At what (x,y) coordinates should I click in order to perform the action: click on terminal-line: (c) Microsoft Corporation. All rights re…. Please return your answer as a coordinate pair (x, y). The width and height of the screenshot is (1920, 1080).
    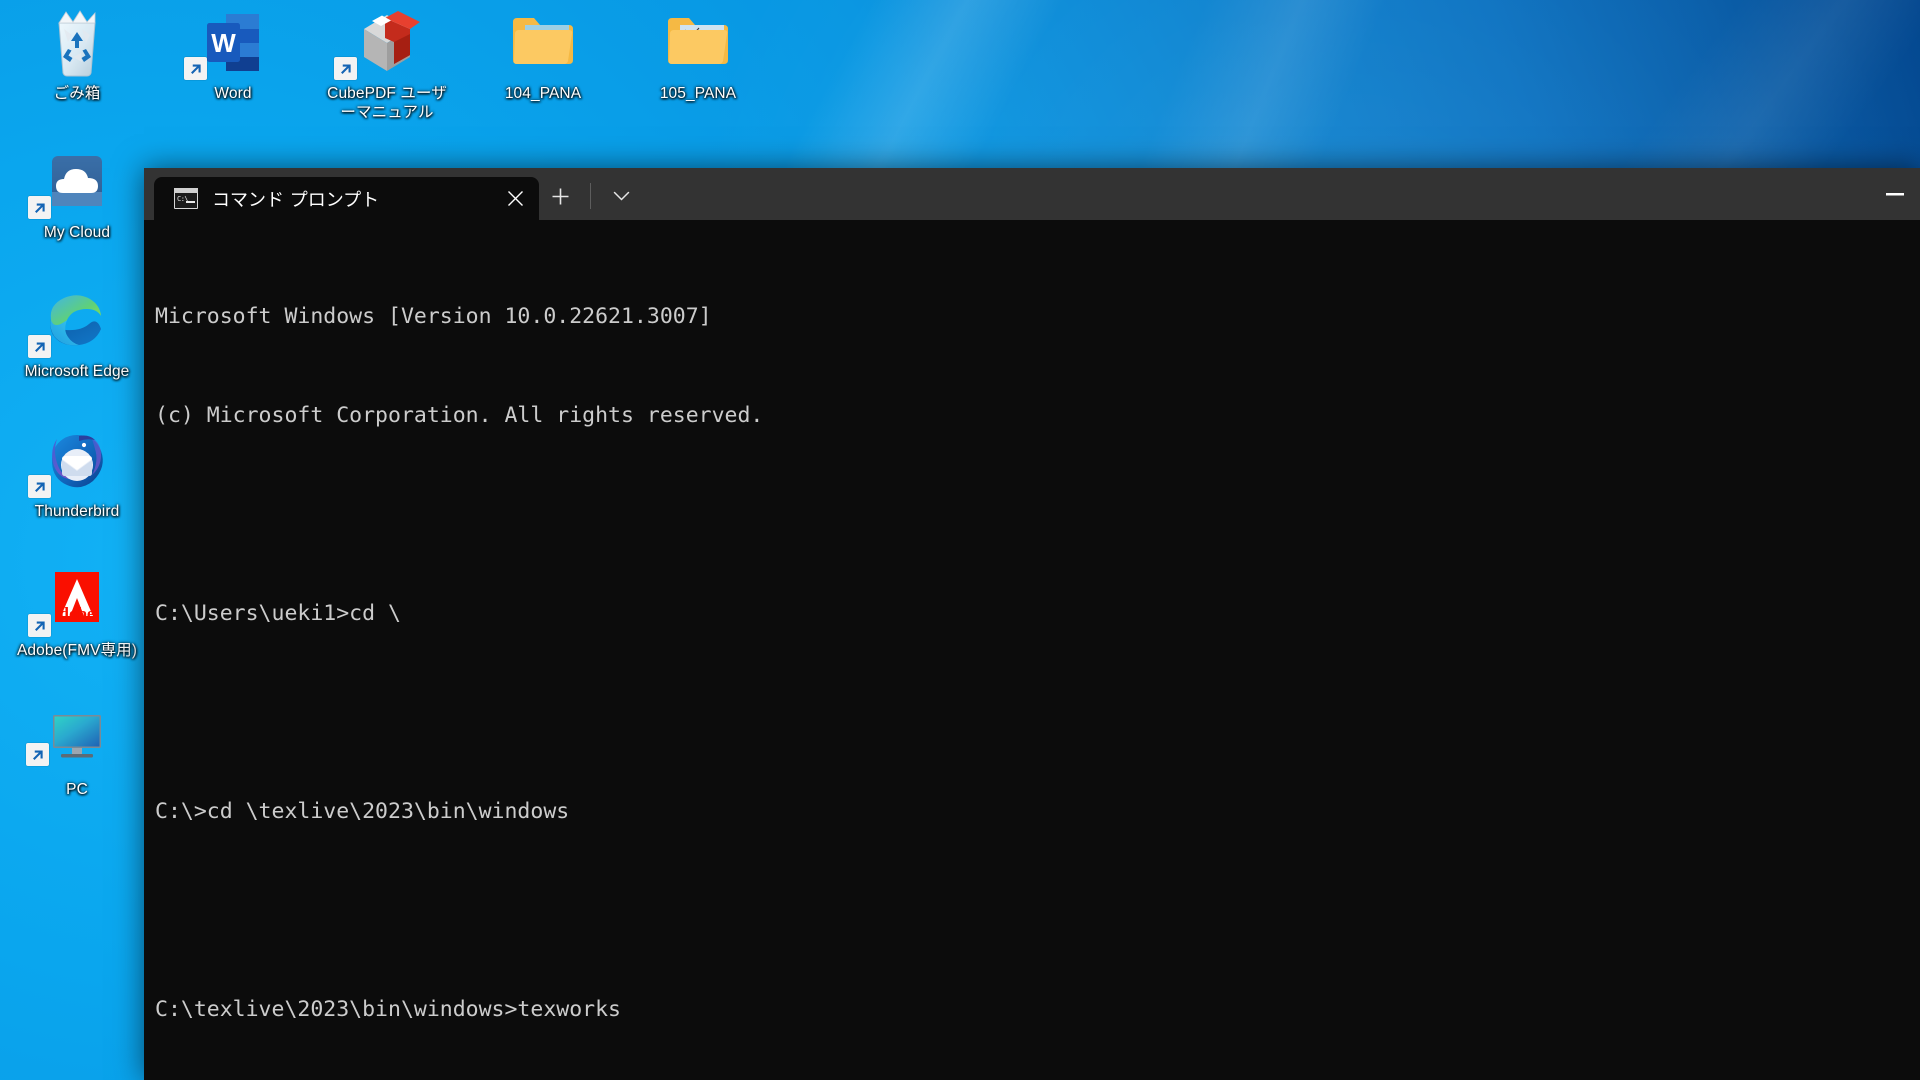
    Looking at the image, I should click on (459, 415).